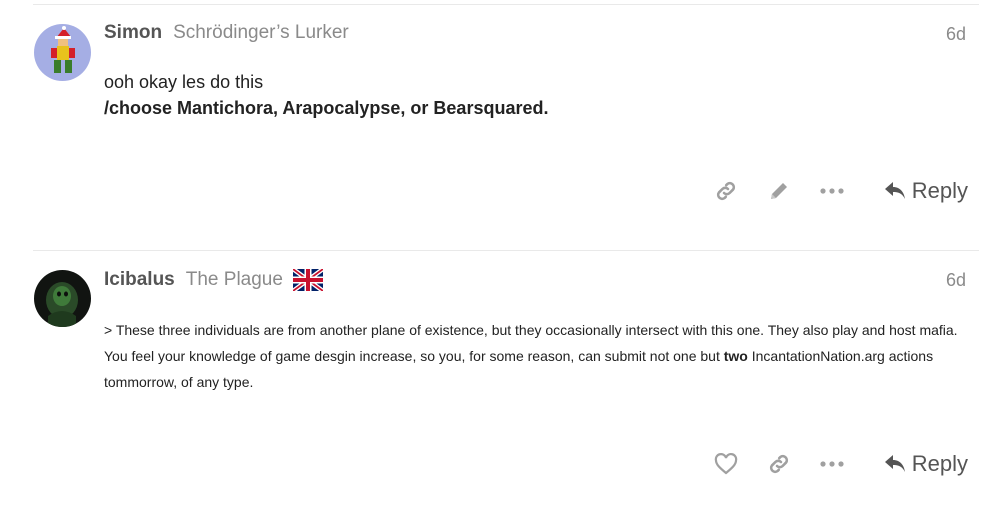  I want to click on post-author: Icibalus The Plague, so click(214, 280).